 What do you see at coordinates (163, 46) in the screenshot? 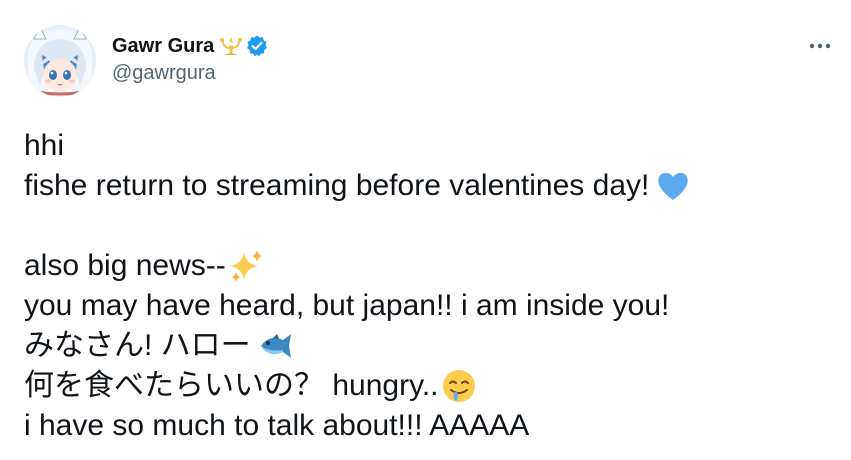
I see `display-name: Gawr Gura` at bounding box center [163, 46].